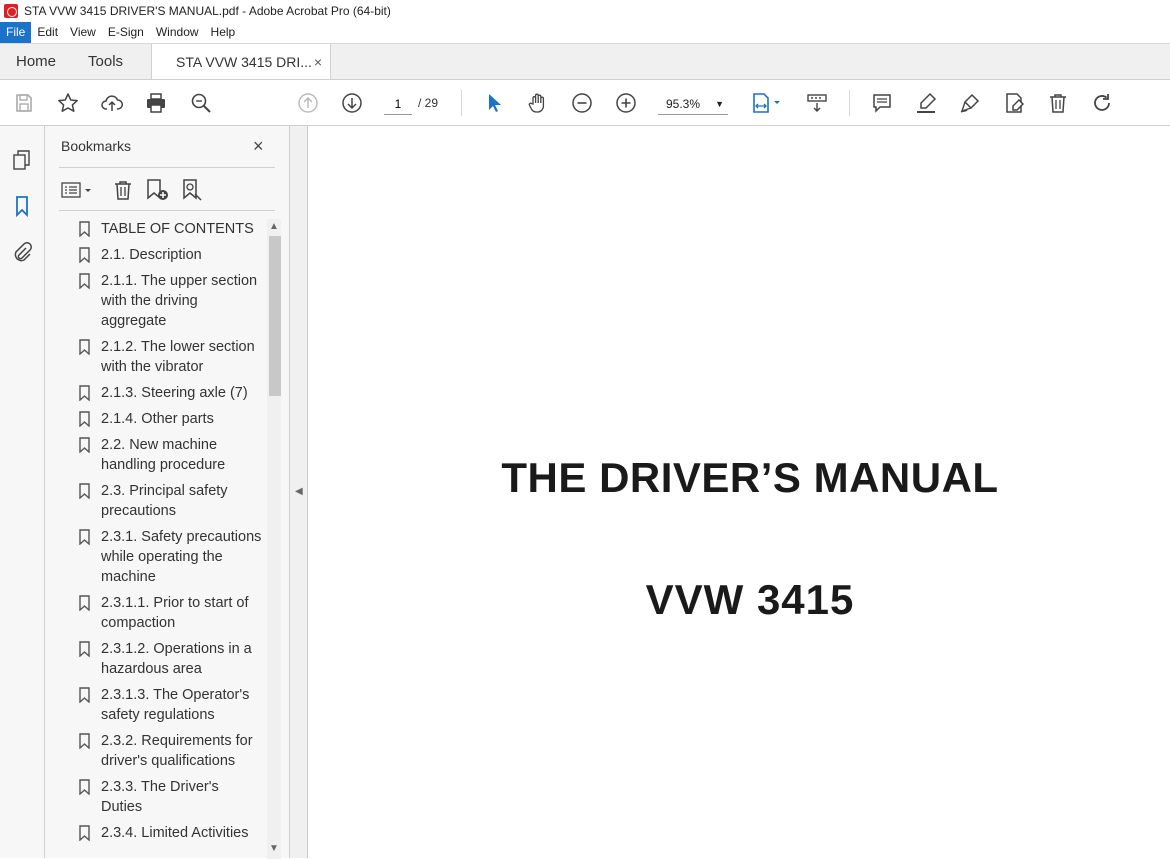 Image resolution: width=1170 pixels, height=859 pixels. I want to click on bookmark-label: 2.3.4. Limited Activities, so click(175, 833).